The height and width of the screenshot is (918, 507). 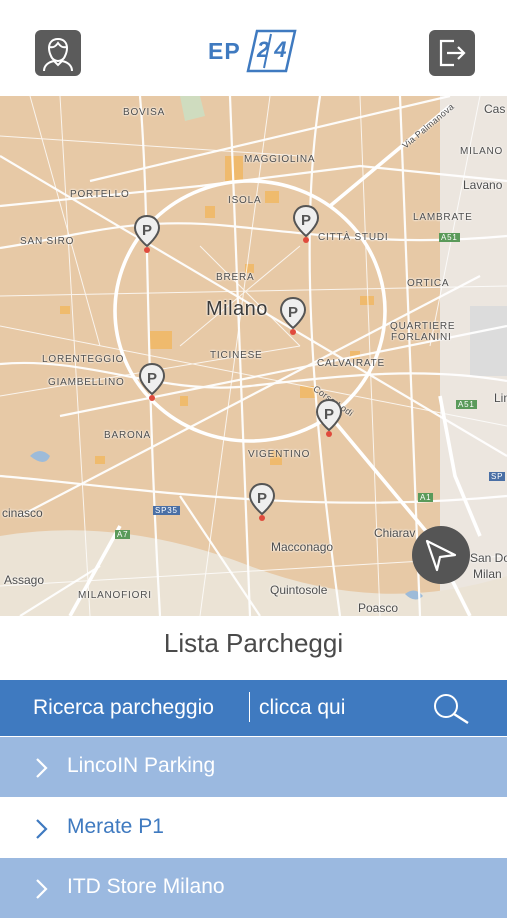 I want to click on map-label-milano-district: MILANO, so click(x=482, y=151).